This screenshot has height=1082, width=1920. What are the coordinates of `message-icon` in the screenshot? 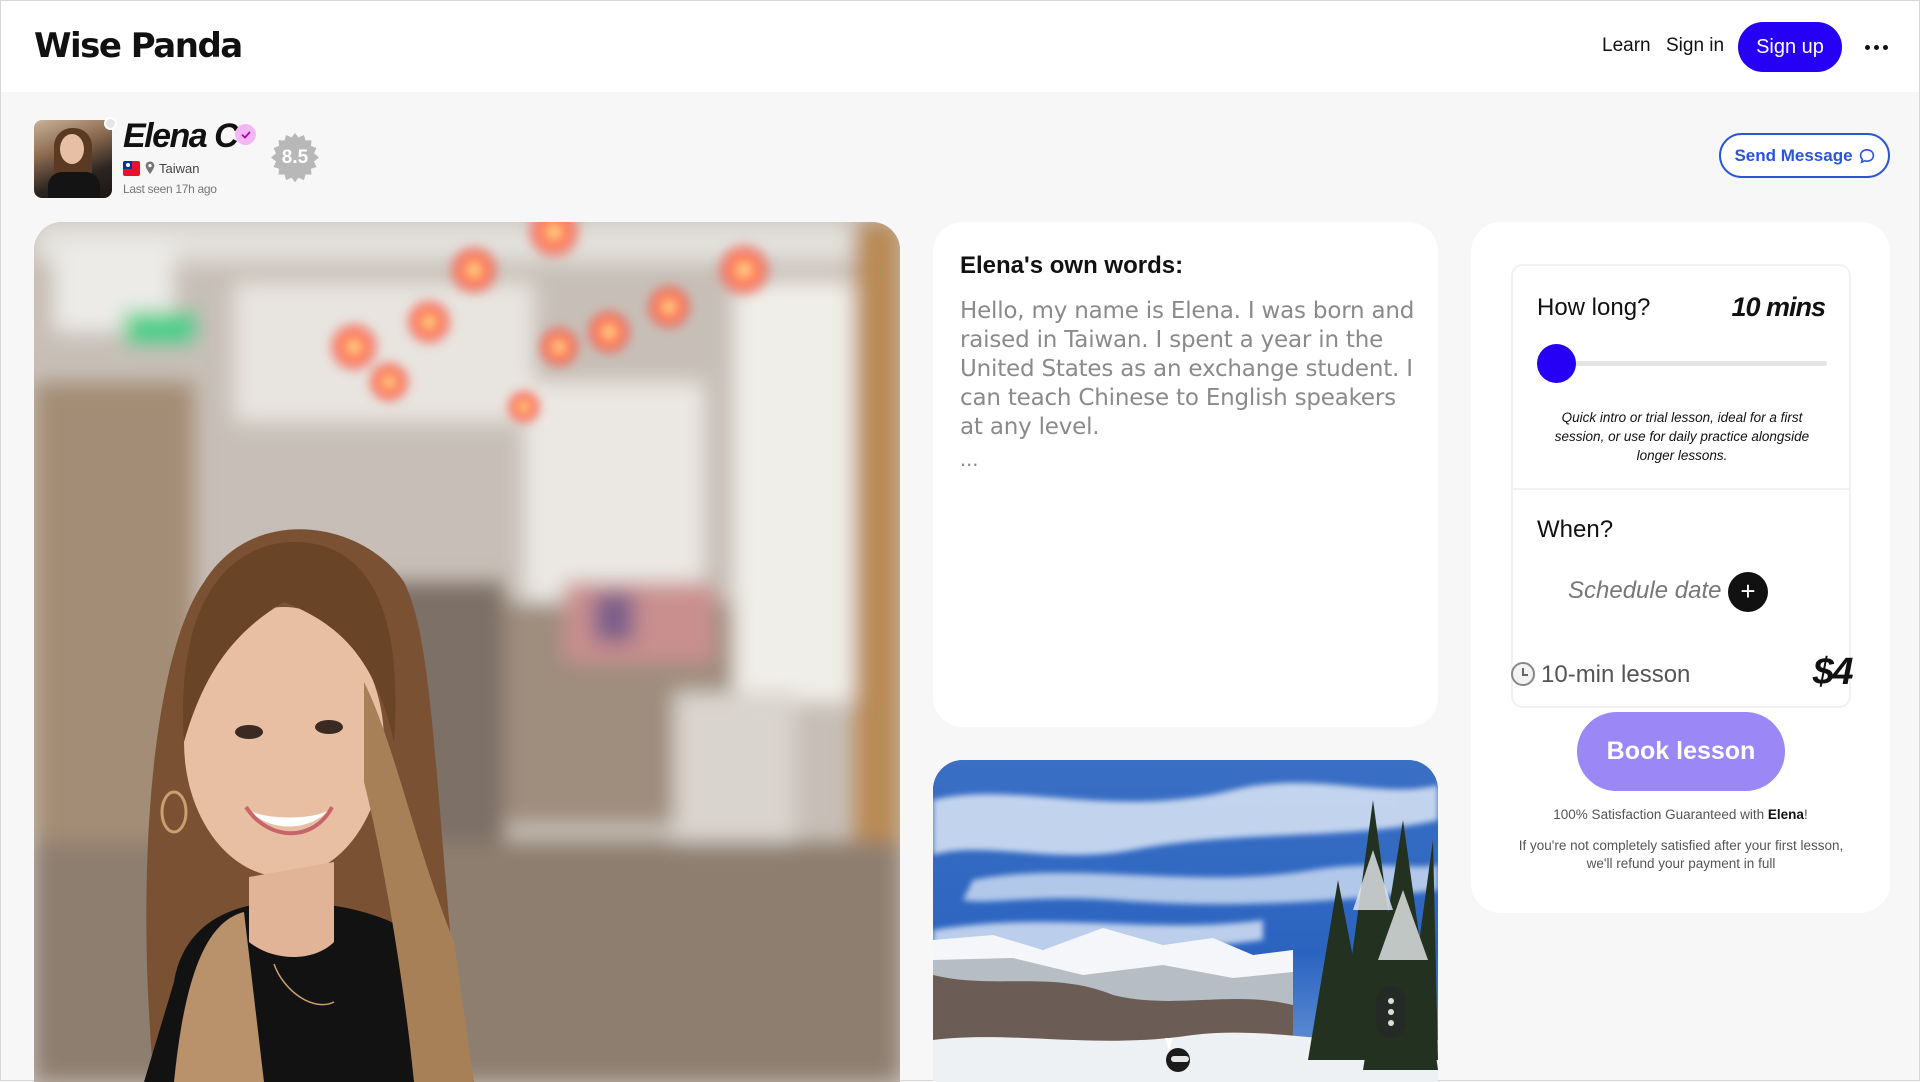 It's located at (1866, 156).